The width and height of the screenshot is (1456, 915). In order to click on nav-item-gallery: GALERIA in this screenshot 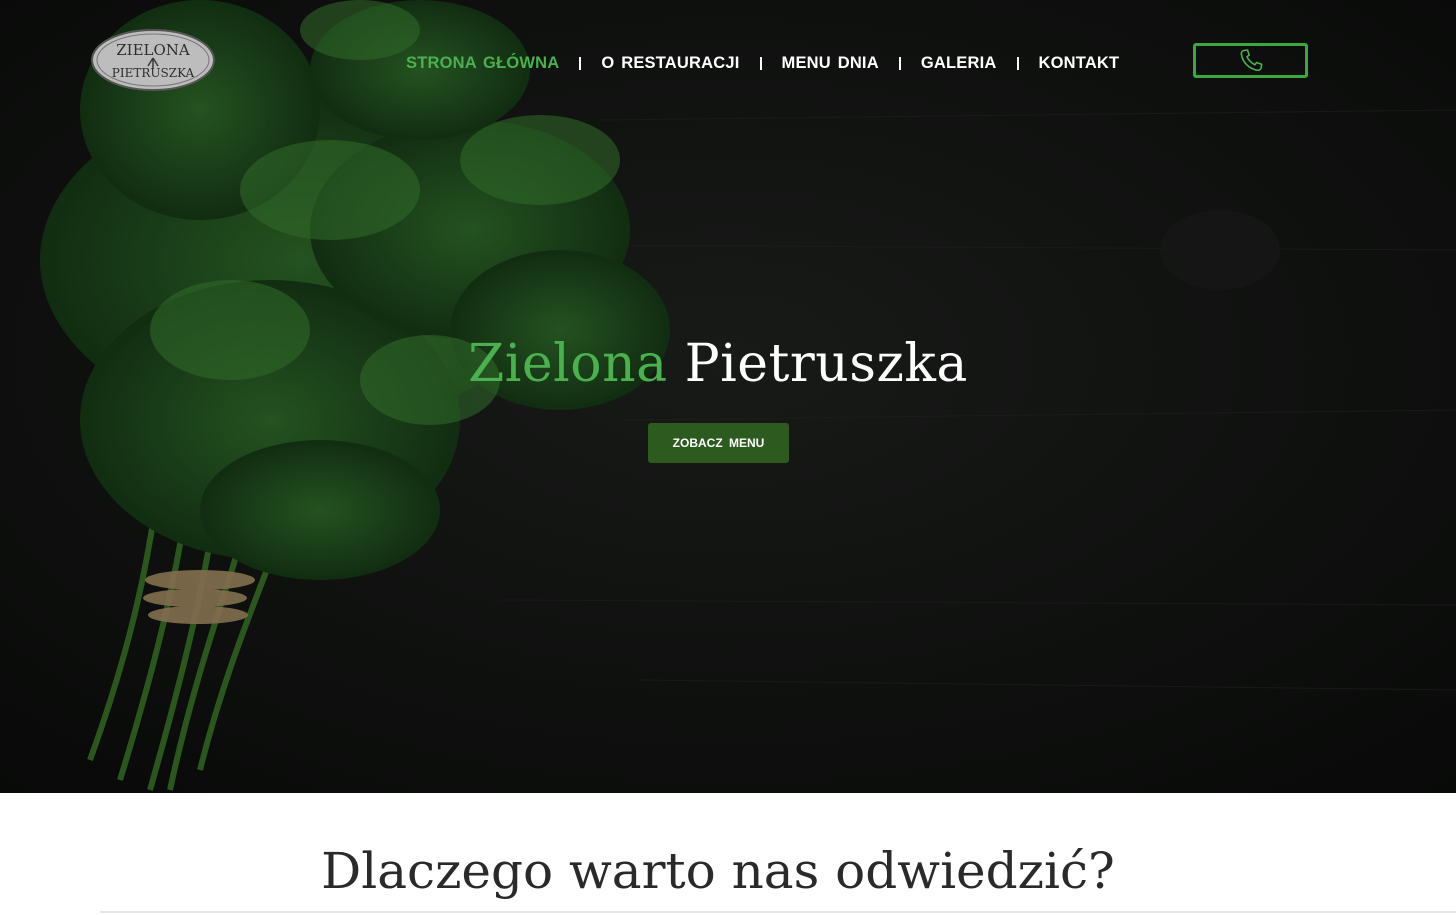, I will do `click(959, 63)`.